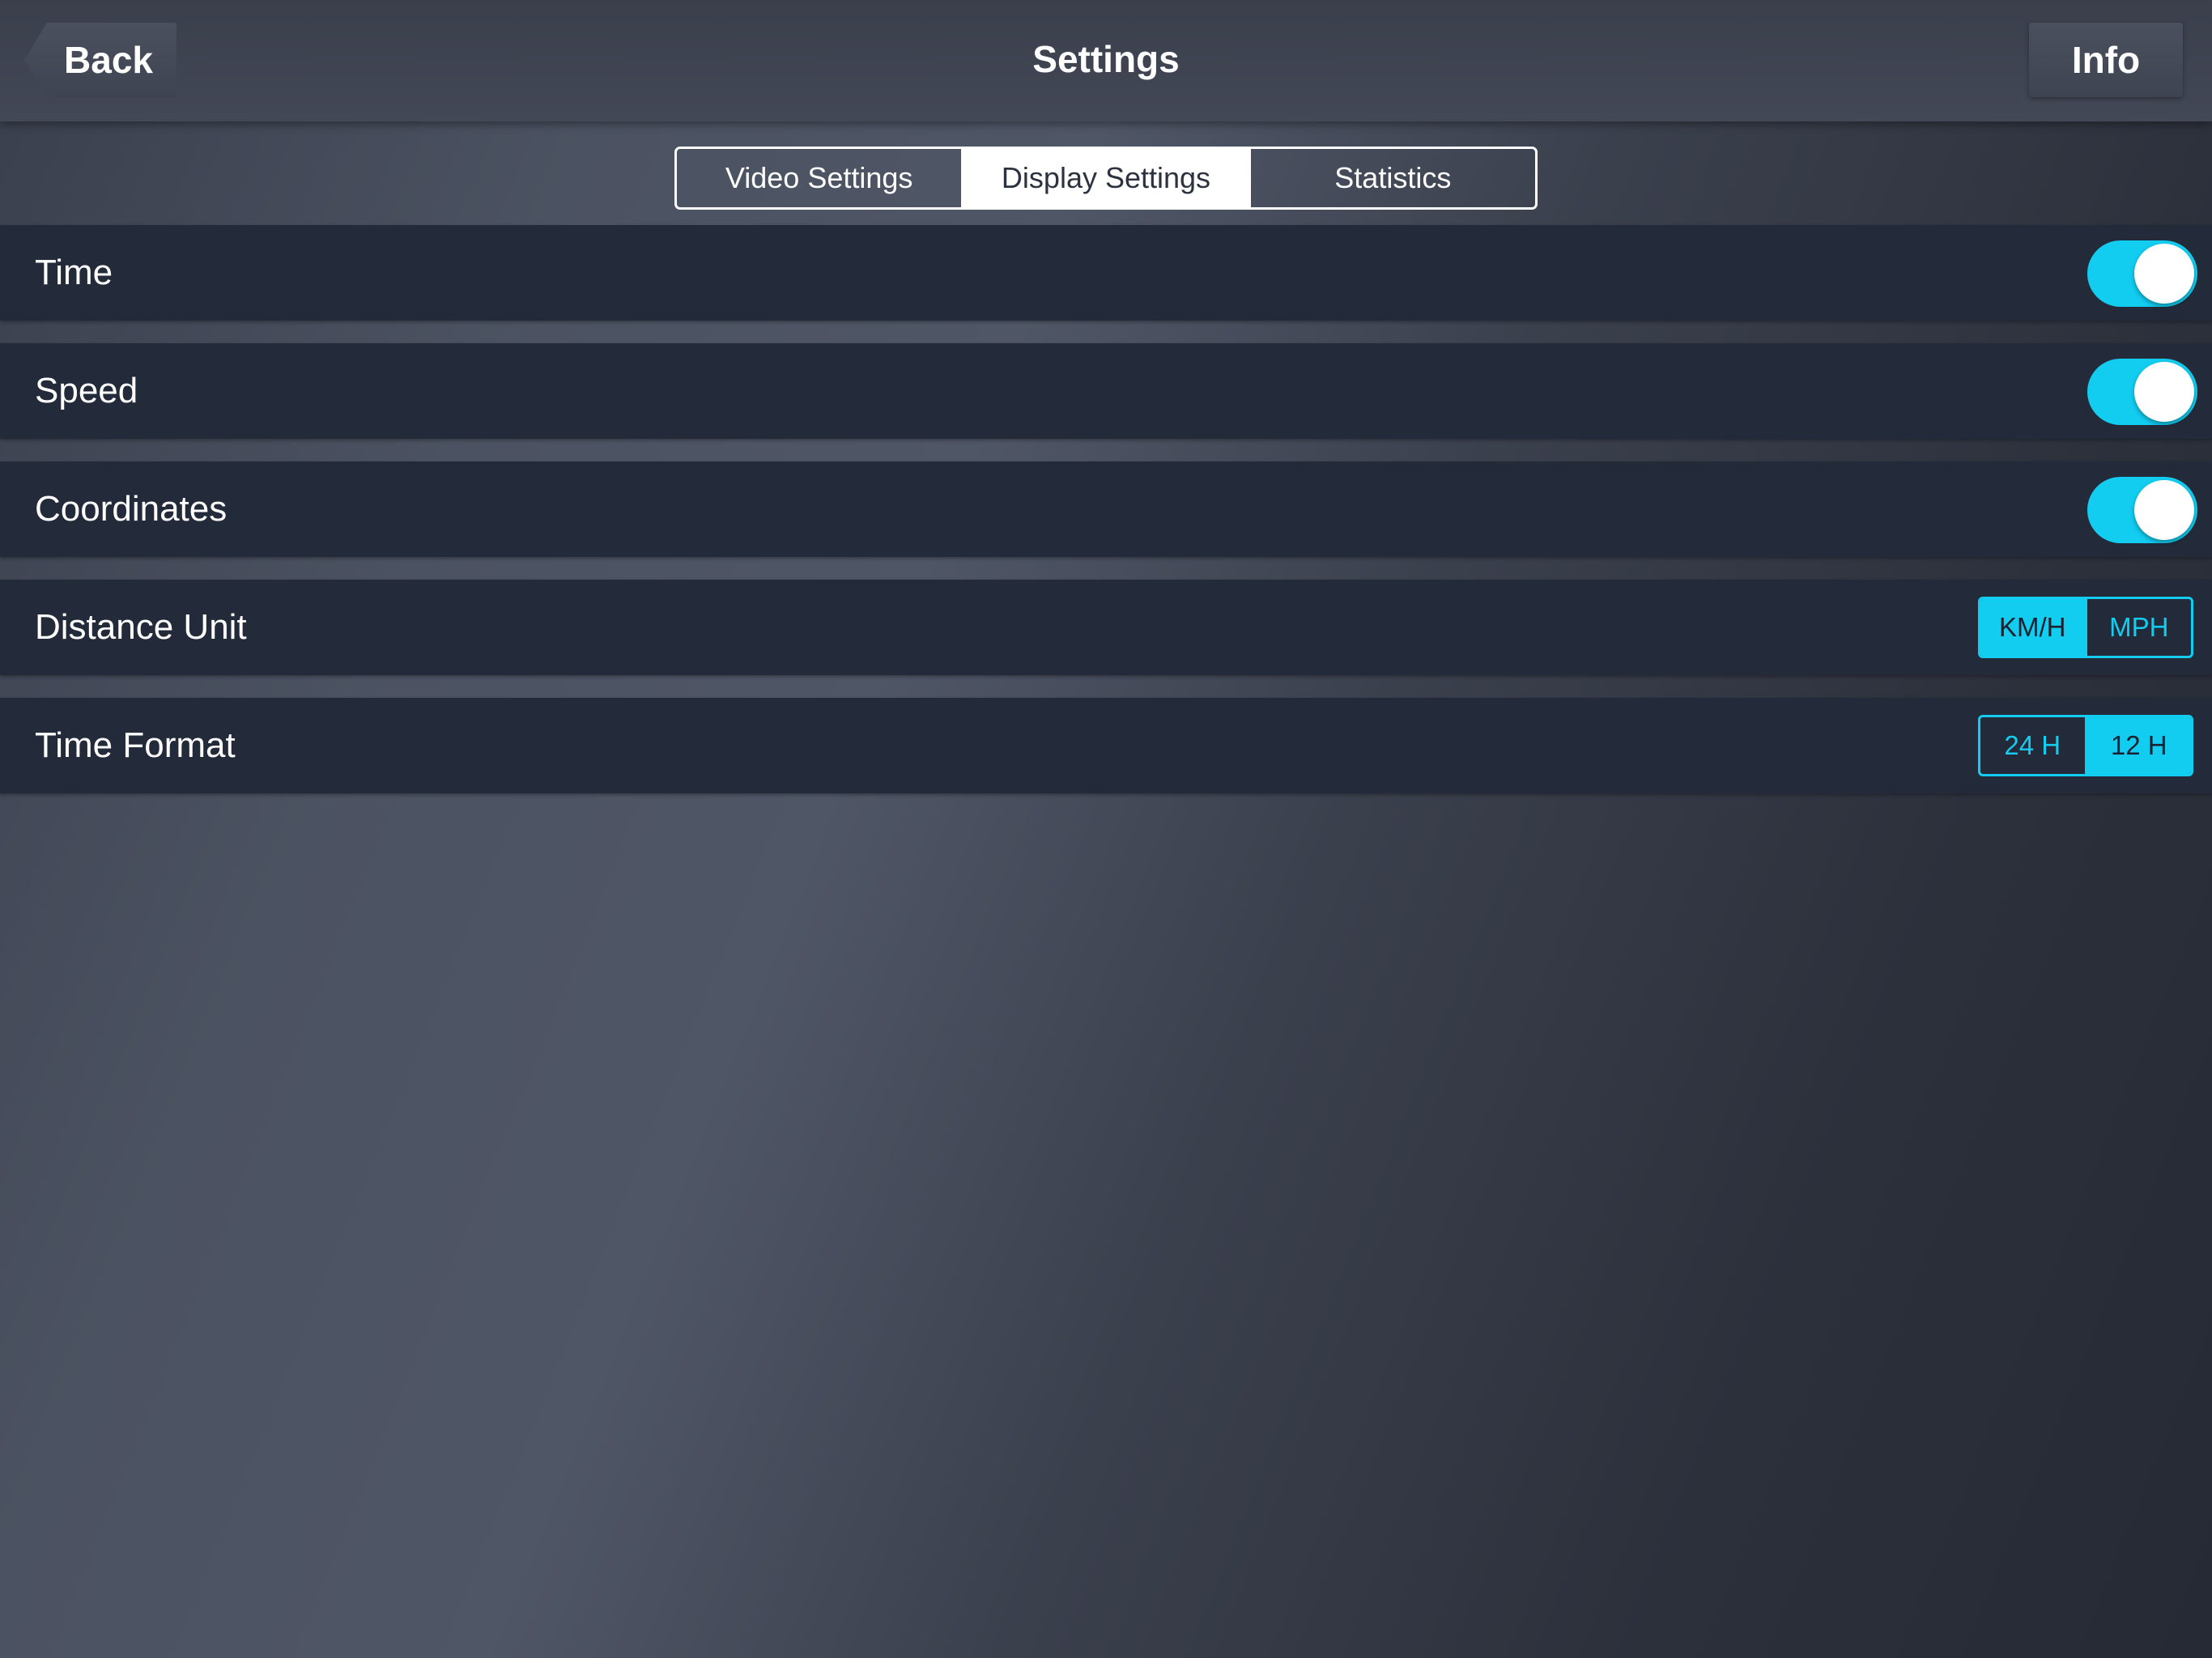 The image size is (2212, 1658). What do you see at coordinates (1106, 391) in the screenshot?
I see `setting-row-speed: Speed` at bounding box center [1106, 391].